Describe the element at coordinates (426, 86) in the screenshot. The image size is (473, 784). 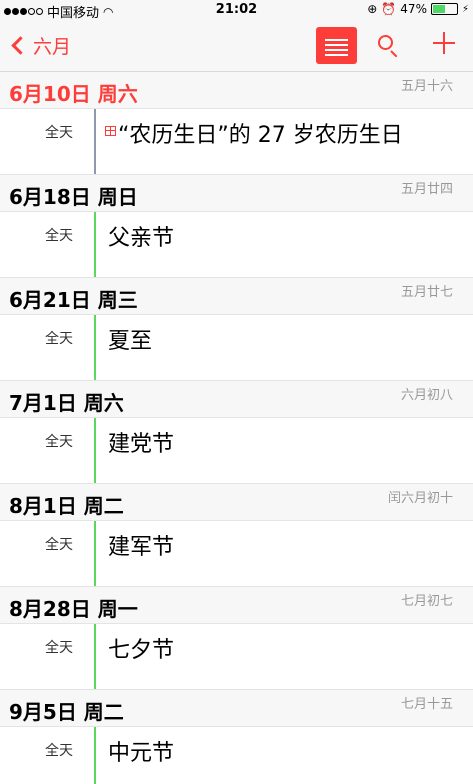
I see `lunar-date: 五月十六` at that location.